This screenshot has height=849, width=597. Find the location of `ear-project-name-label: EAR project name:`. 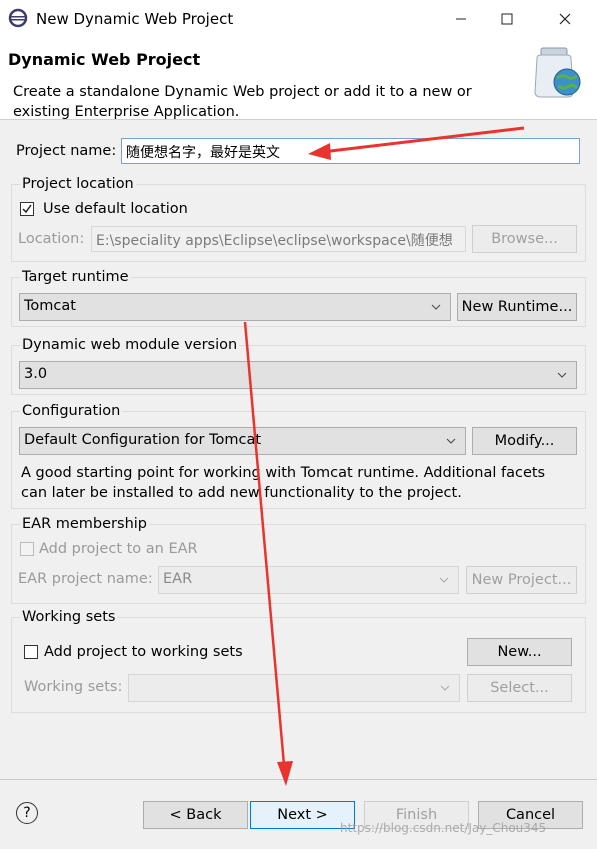

ear-project-name-label: EAR project name: is located at coordinates (85, 579).